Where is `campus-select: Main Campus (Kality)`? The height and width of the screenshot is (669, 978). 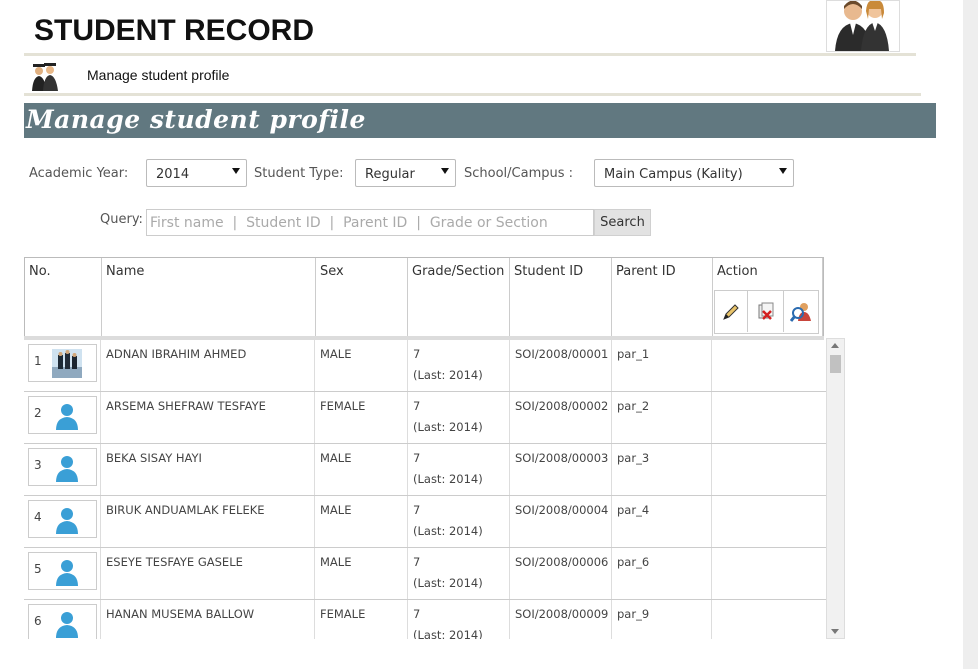 campus-select: Main Campus (Kality) is located at coordinates (694, 173).